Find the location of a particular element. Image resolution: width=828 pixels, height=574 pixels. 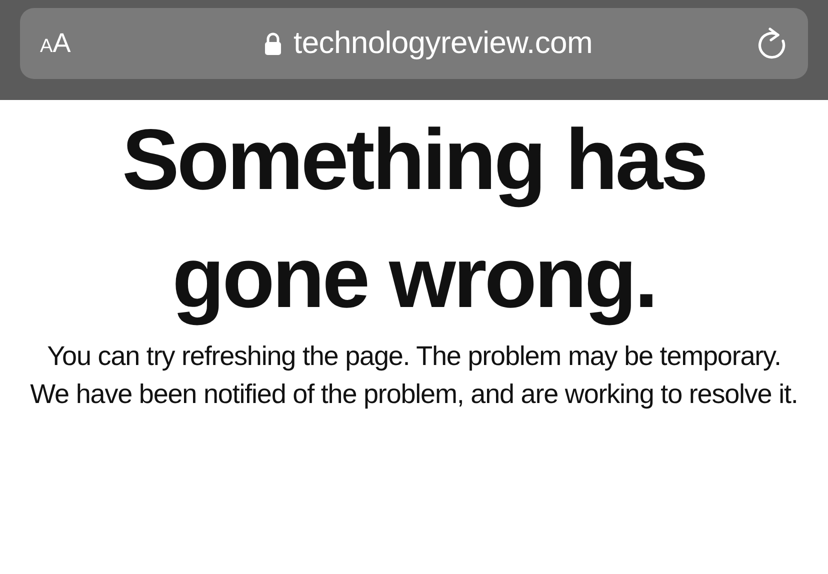

address-bar: AA technologyreview.com is located at coordinates (414, 43).